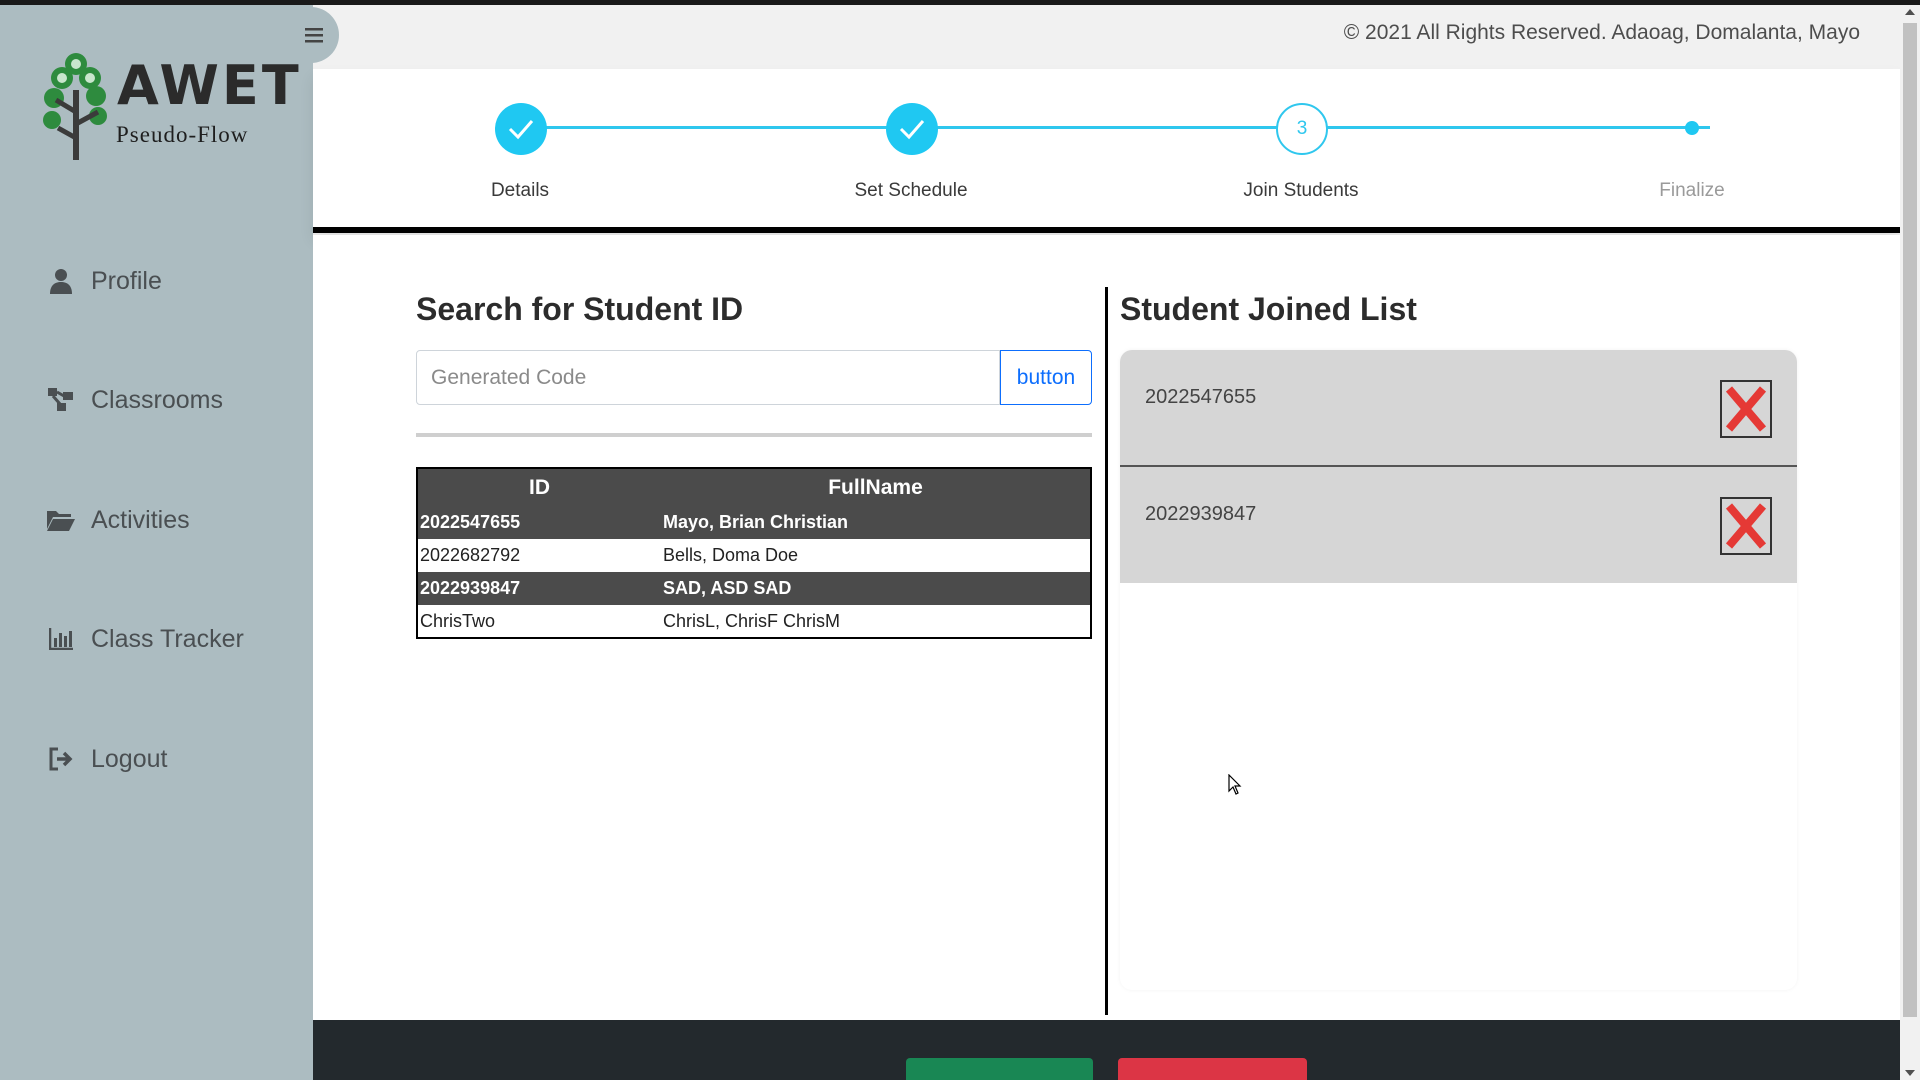 The height and width of the screenshot is (1080, 1920). Describe the element at coordinates (1268, 309) in the screenshot. I see `joined-list-title: Student Joined List` at that location.